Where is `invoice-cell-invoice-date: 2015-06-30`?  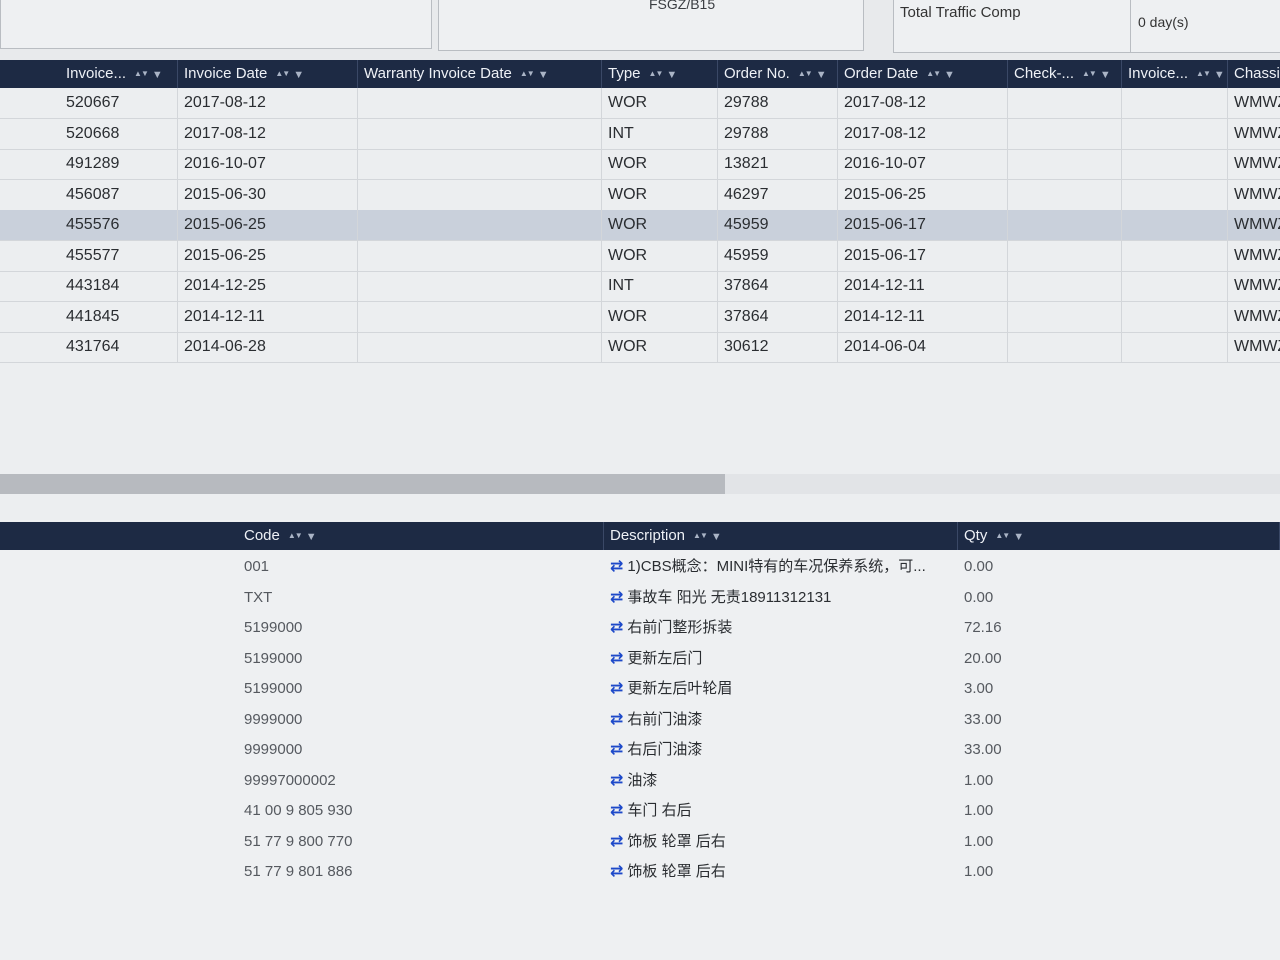 invoice-cell-invoice-date: 2015-06-30 is located at coordinates (268, 194).